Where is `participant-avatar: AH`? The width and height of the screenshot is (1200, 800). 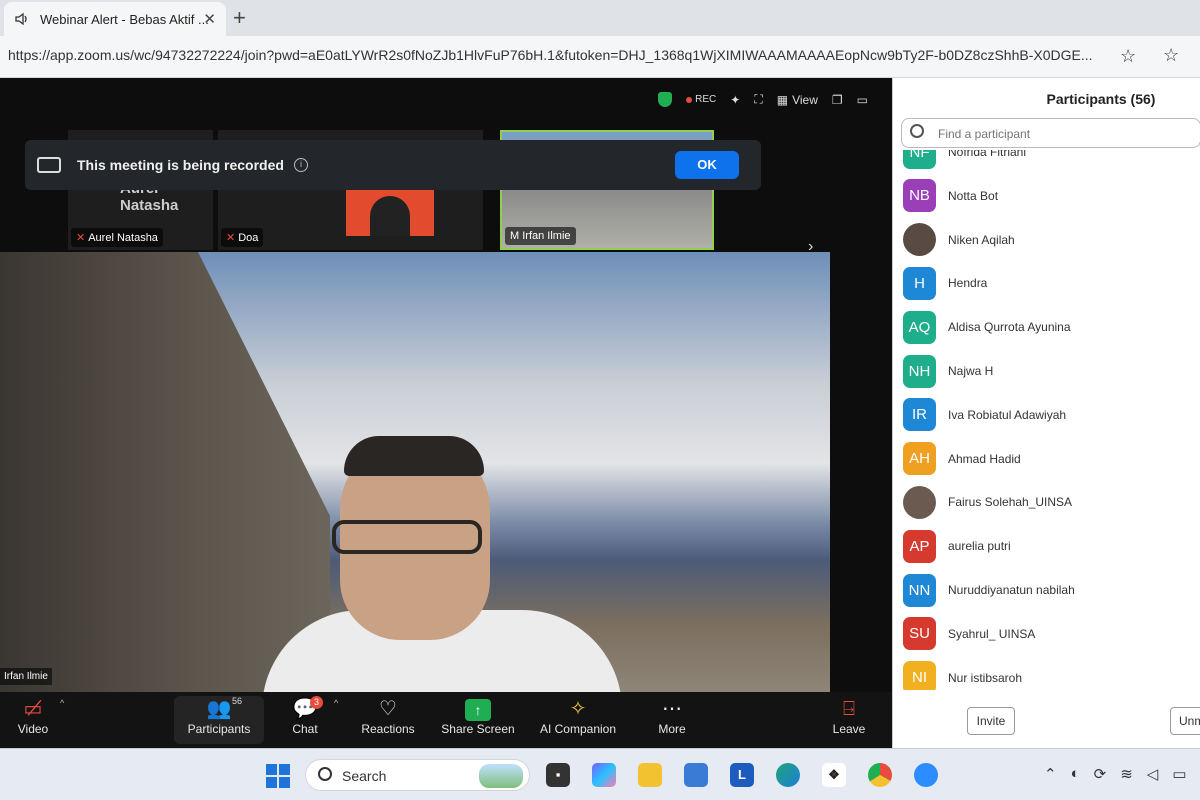
participant-avatar: AH is located at coordinates (919, 459).